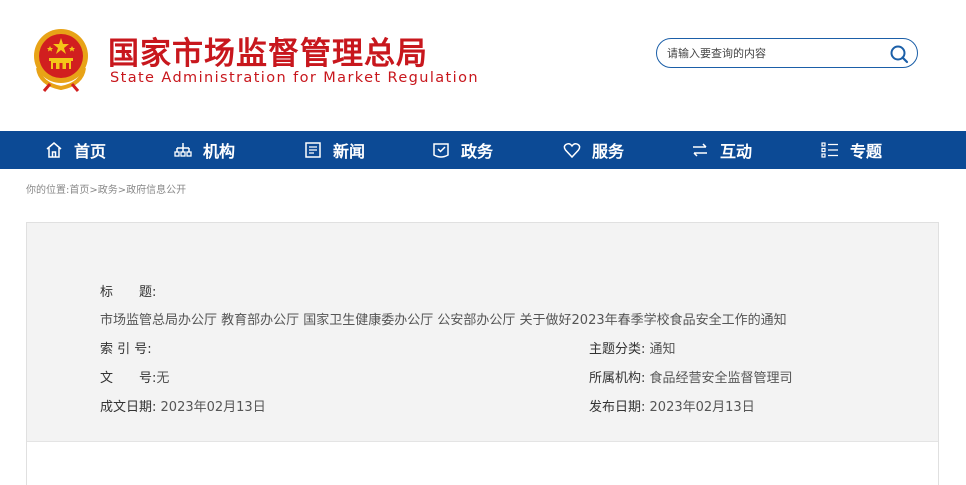 This screenshot has height=485, width=966. I want to click on search-icon, so click(899, 54).